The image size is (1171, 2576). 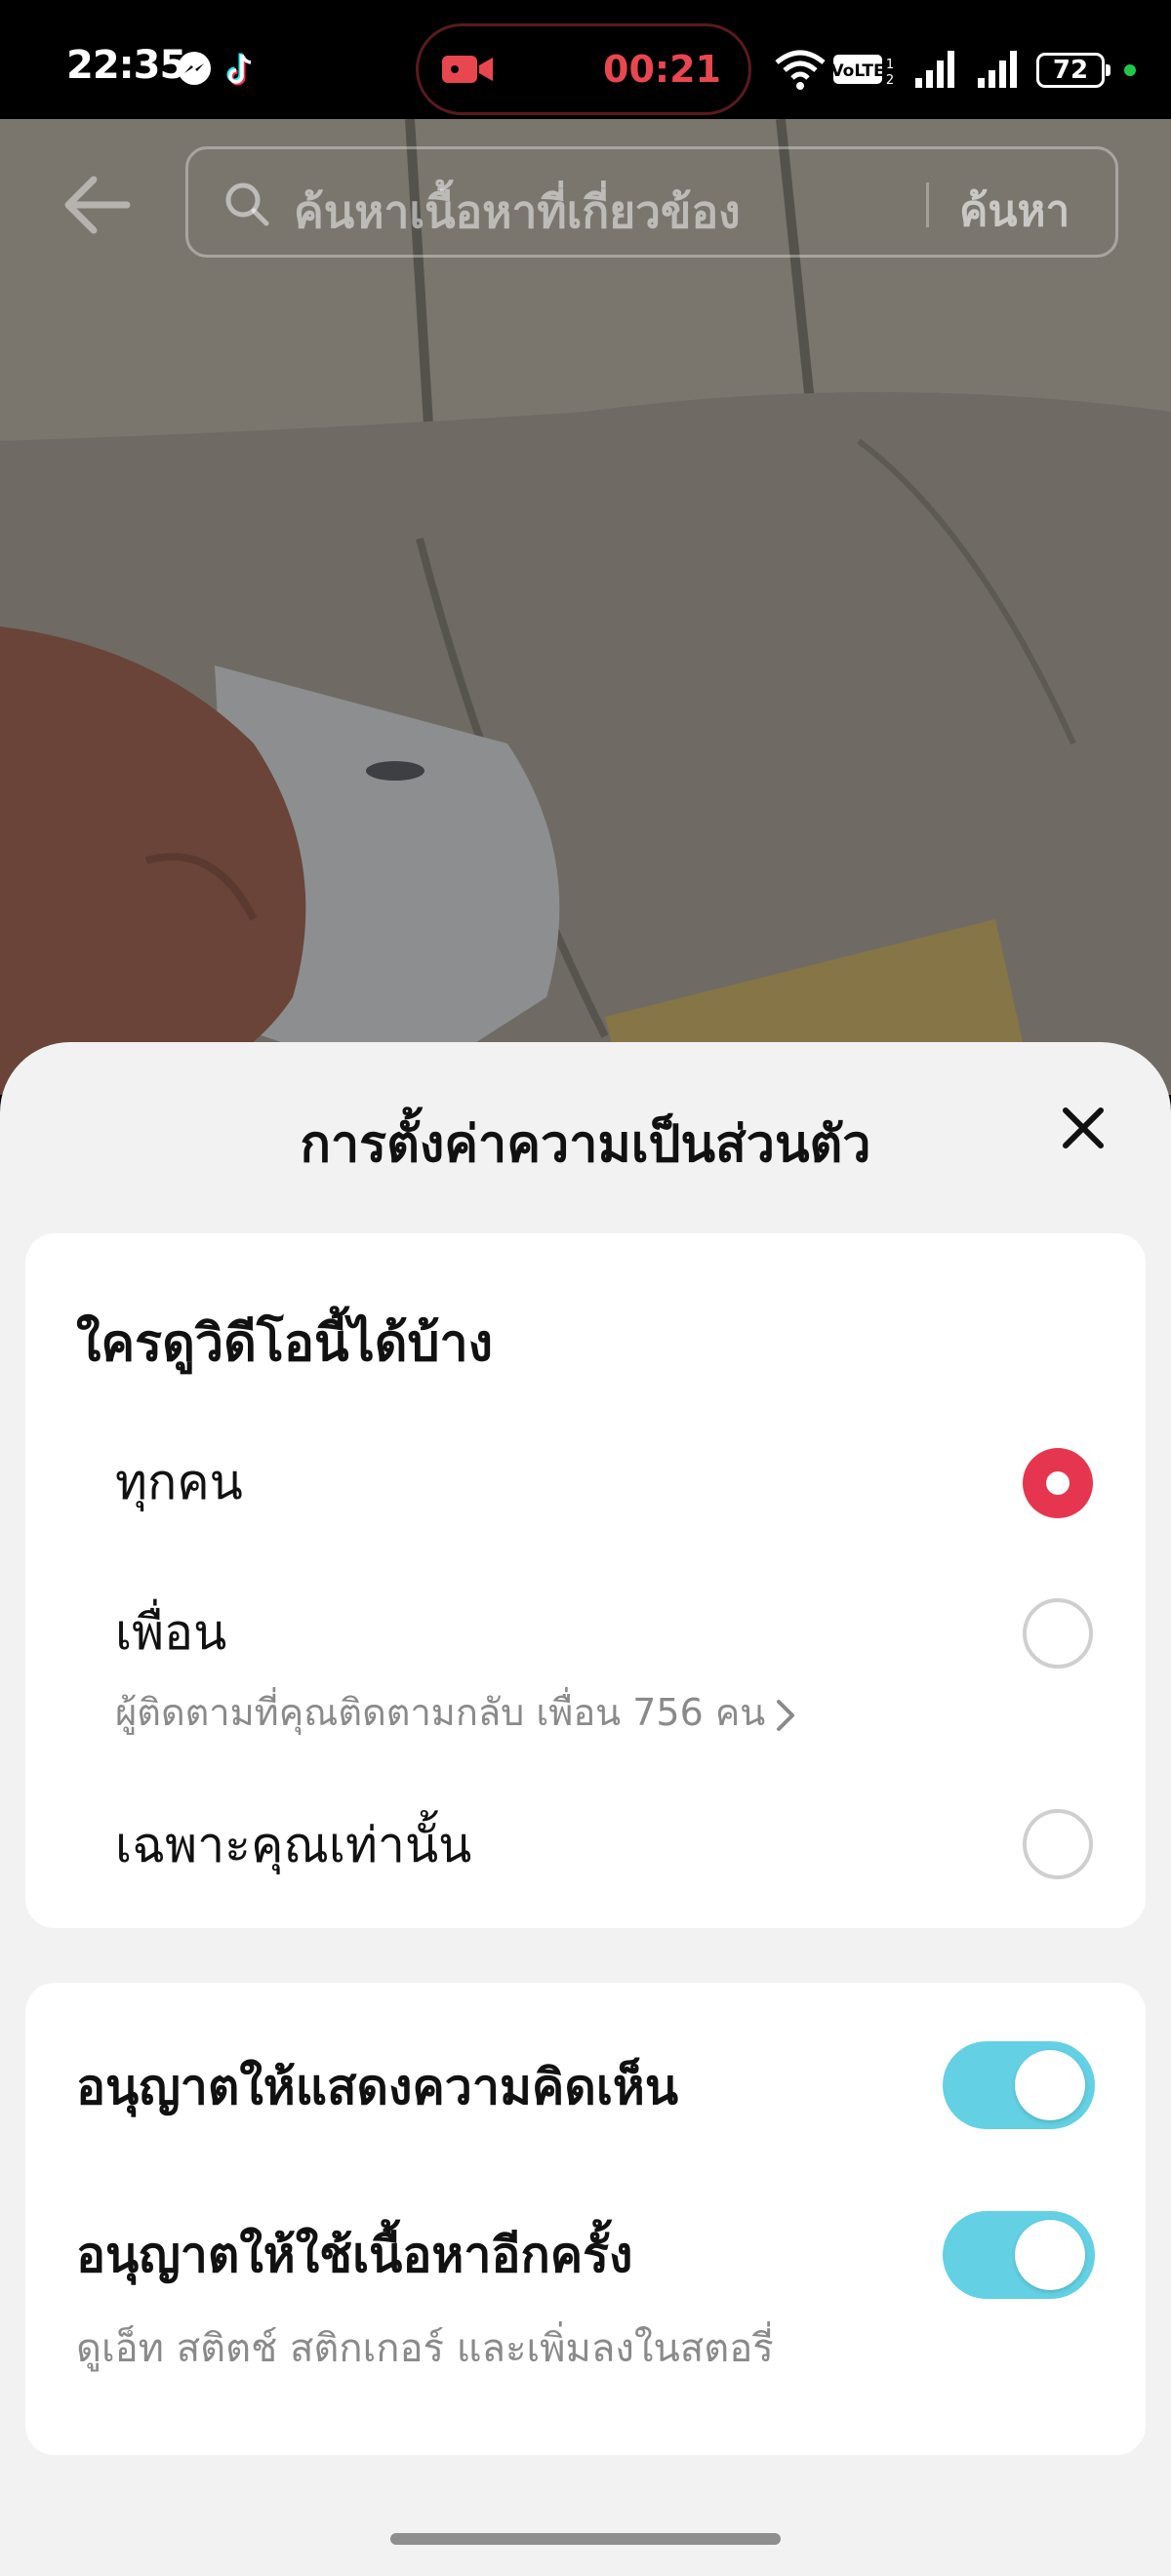 What do you see at coordinates (293, 1845) in the screenshot?
I see `option-label: เฉพาะคุณเท่านั้น` at bounding box center [293, 1845].